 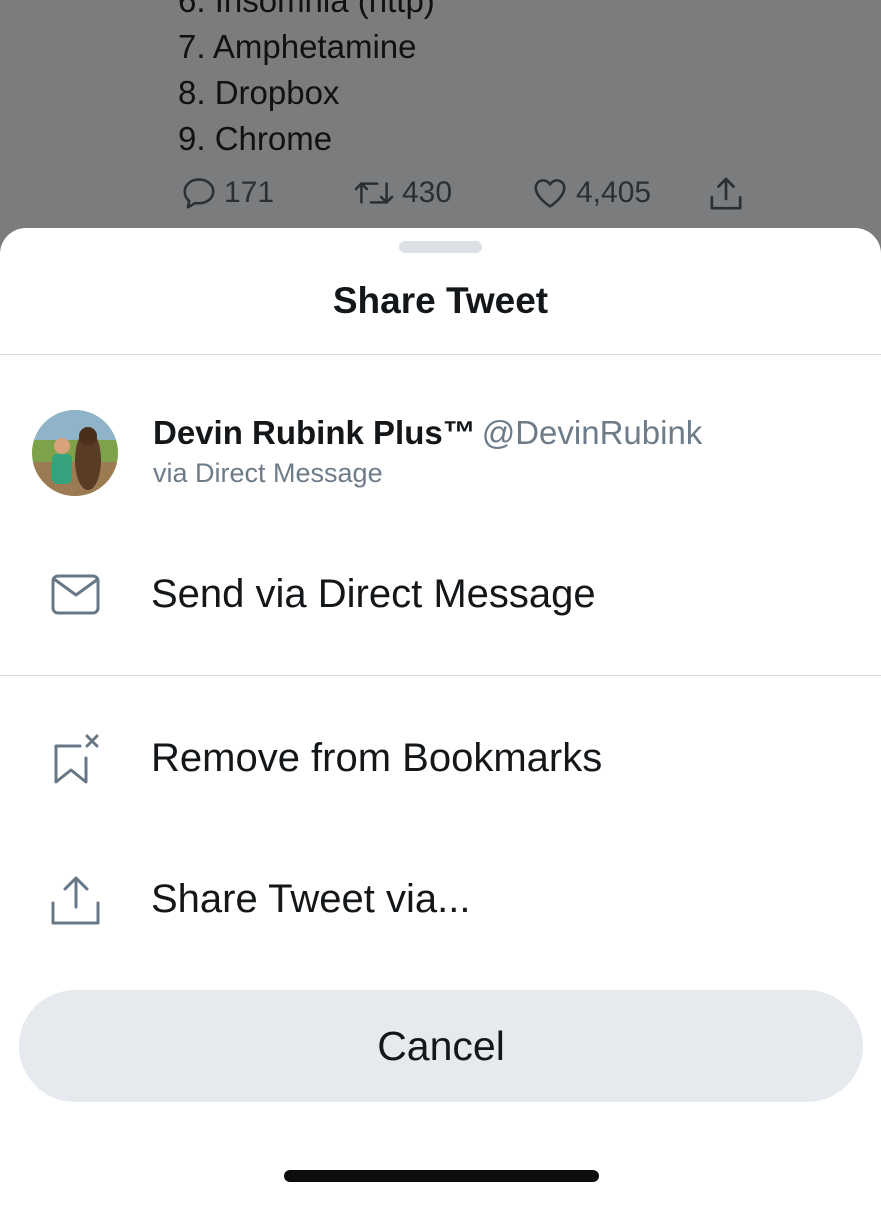 What do you see at coordinates (377, 758) in the screenshot?
I see `option-label: Remove from Bookmarks` at bounding box center [377, 758].